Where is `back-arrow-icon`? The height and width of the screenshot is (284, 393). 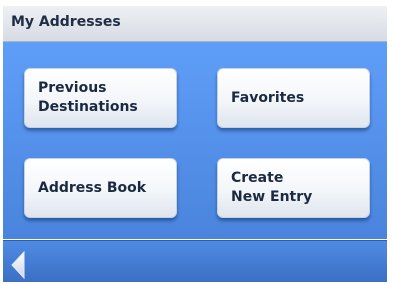 back-arrow-icon is located at coordinates (18, 265).